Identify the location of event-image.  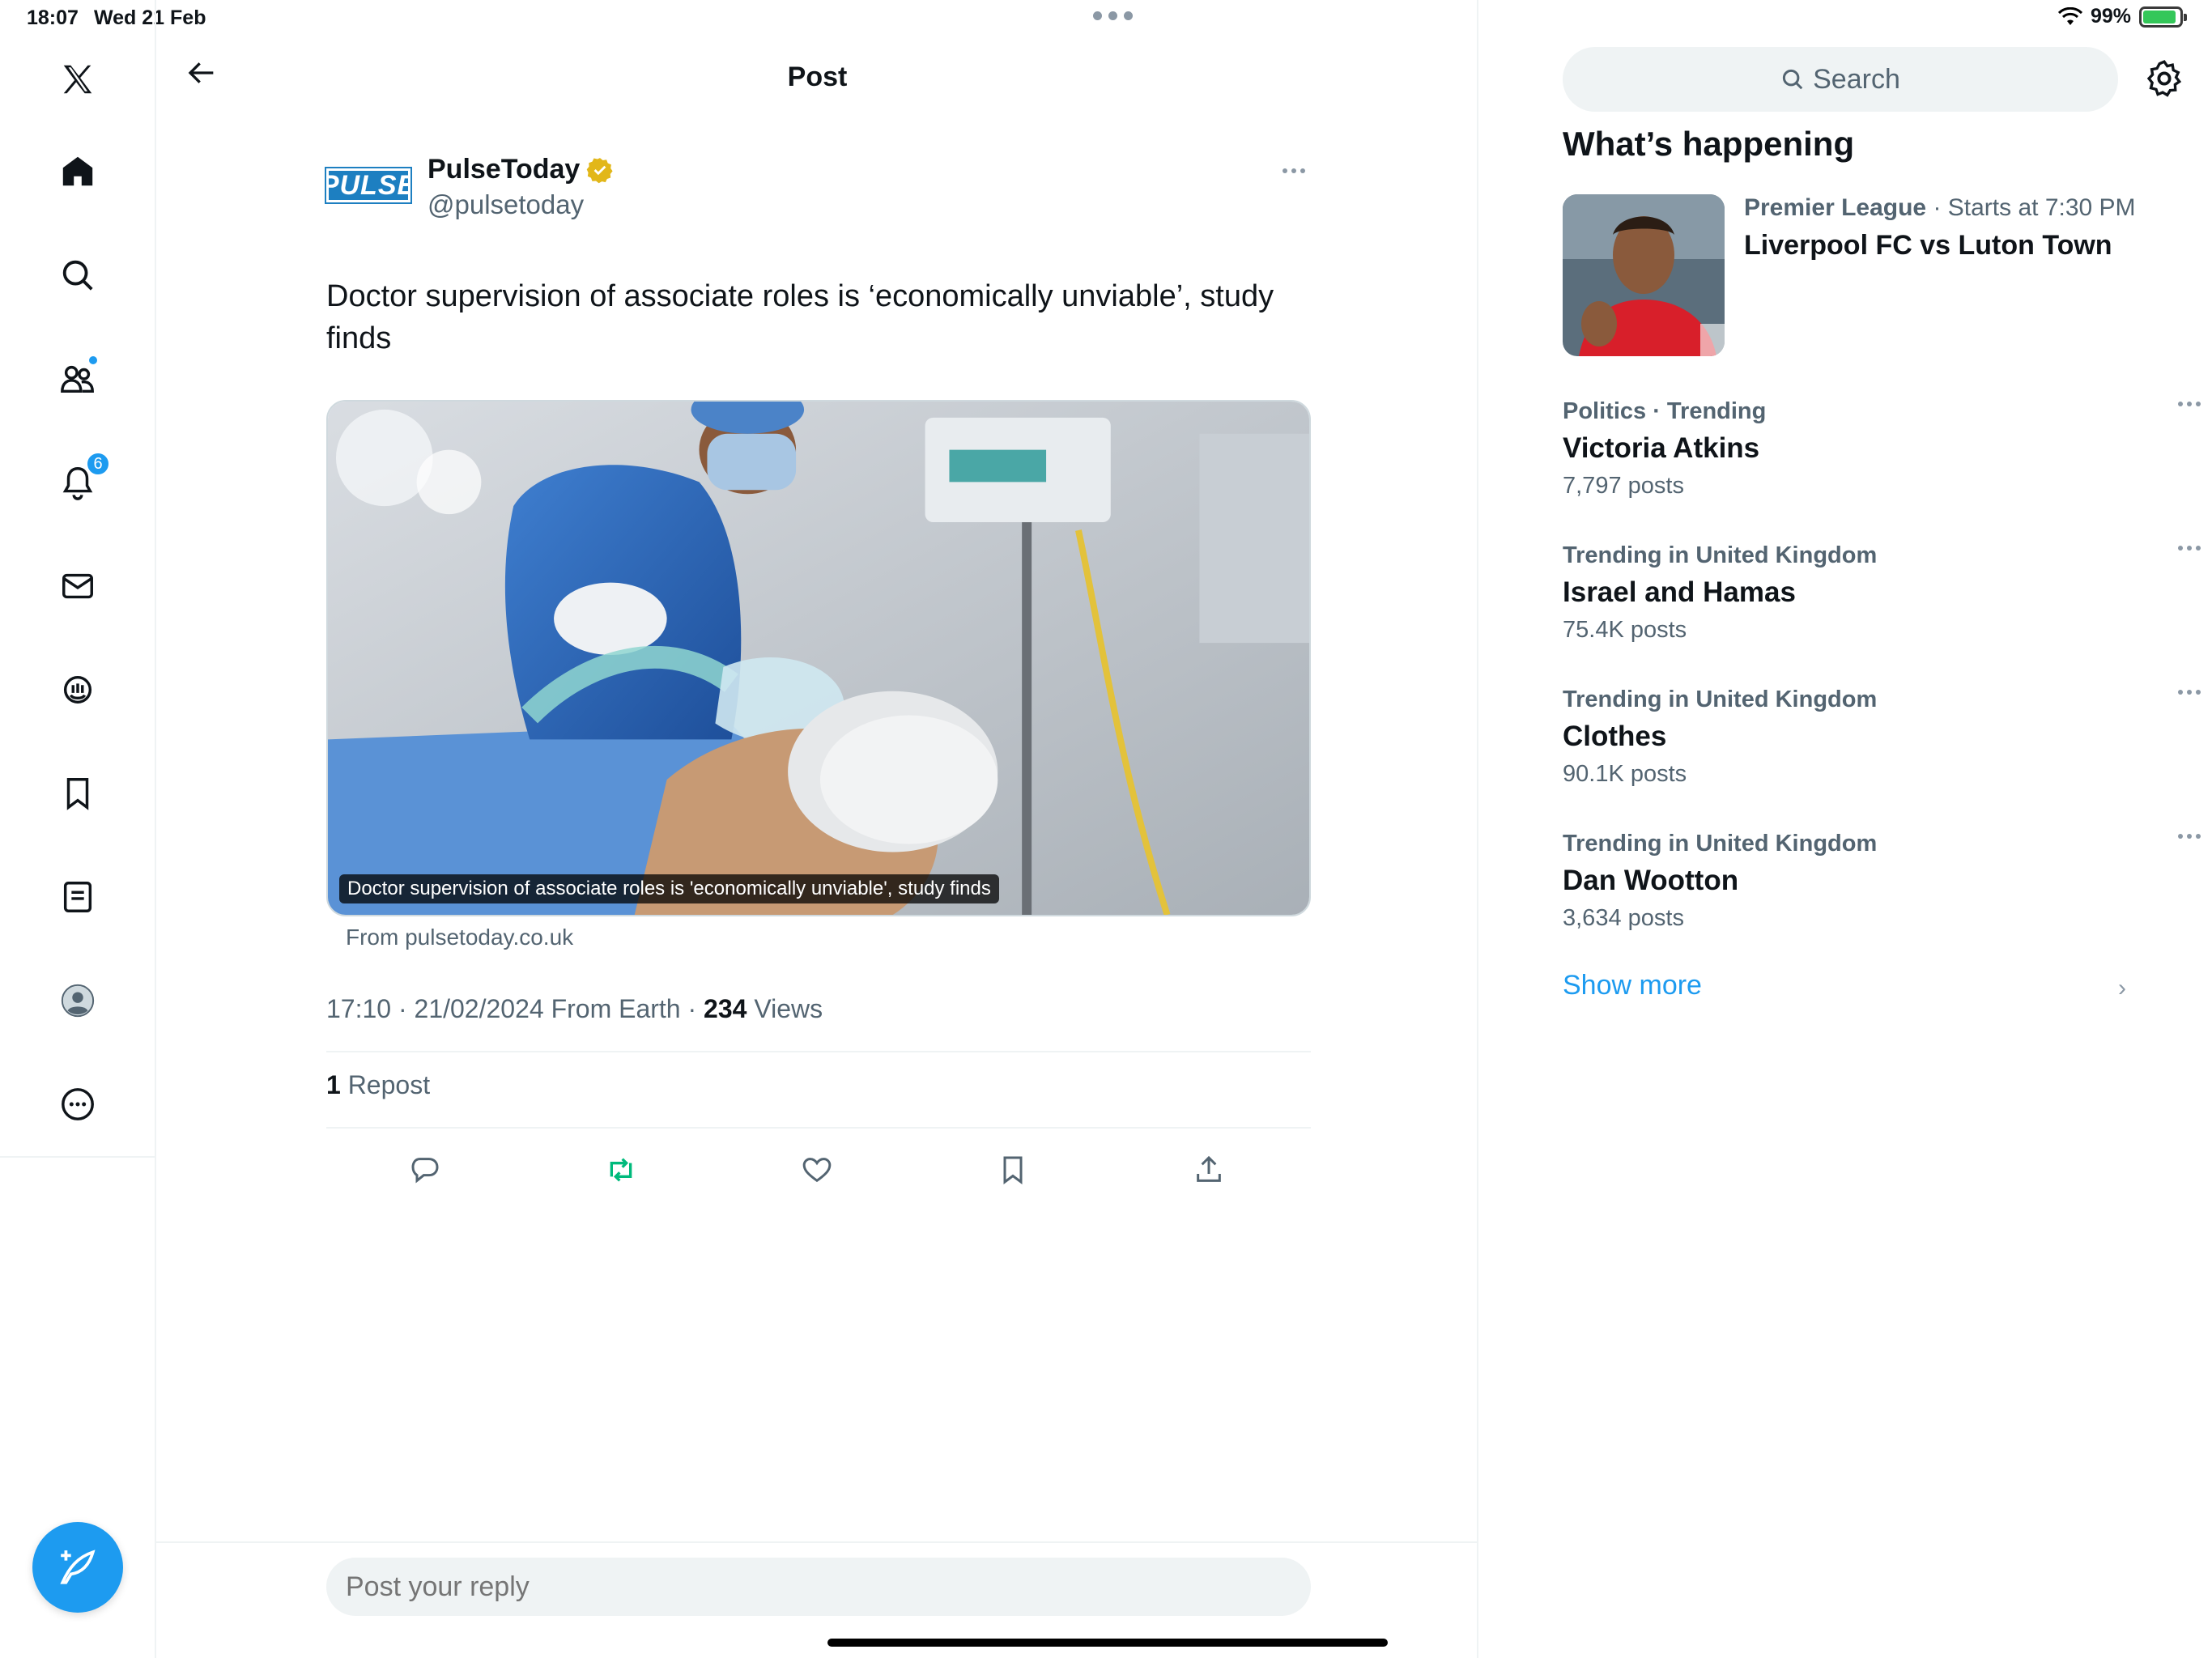
(1644, 275).